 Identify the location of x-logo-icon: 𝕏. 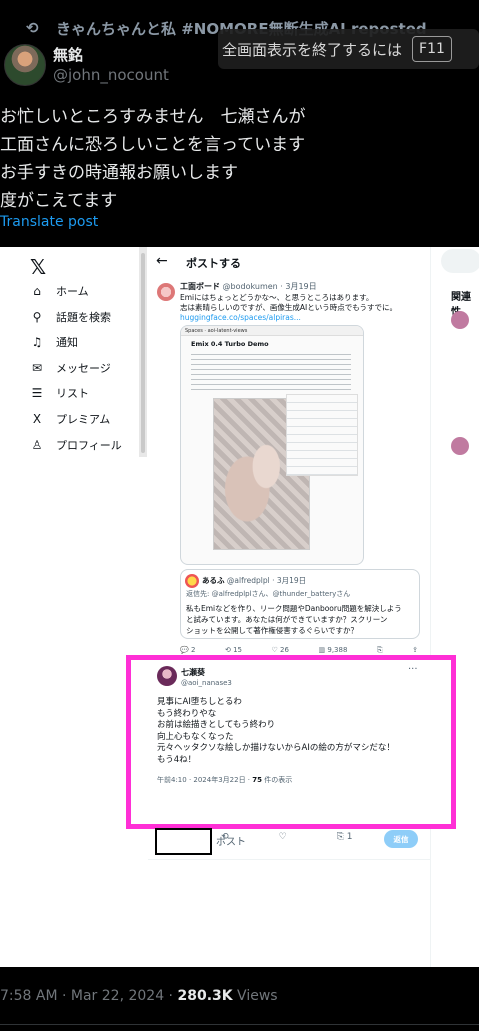
(38, 267).